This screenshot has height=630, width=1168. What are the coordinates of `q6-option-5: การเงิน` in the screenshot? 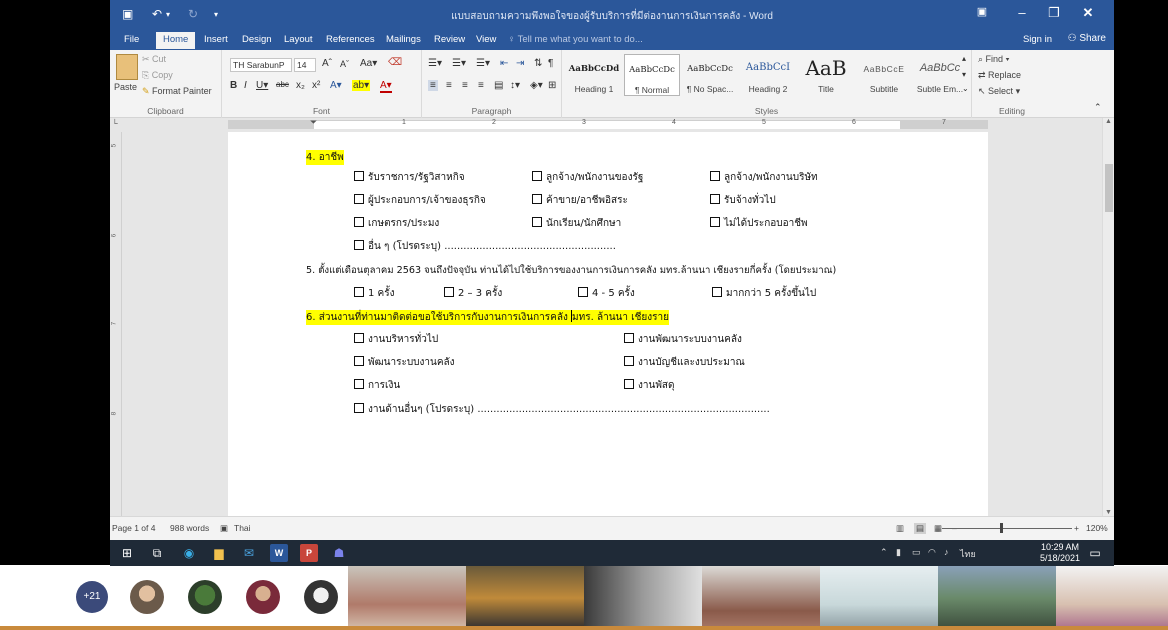 It's located at (377, 385).